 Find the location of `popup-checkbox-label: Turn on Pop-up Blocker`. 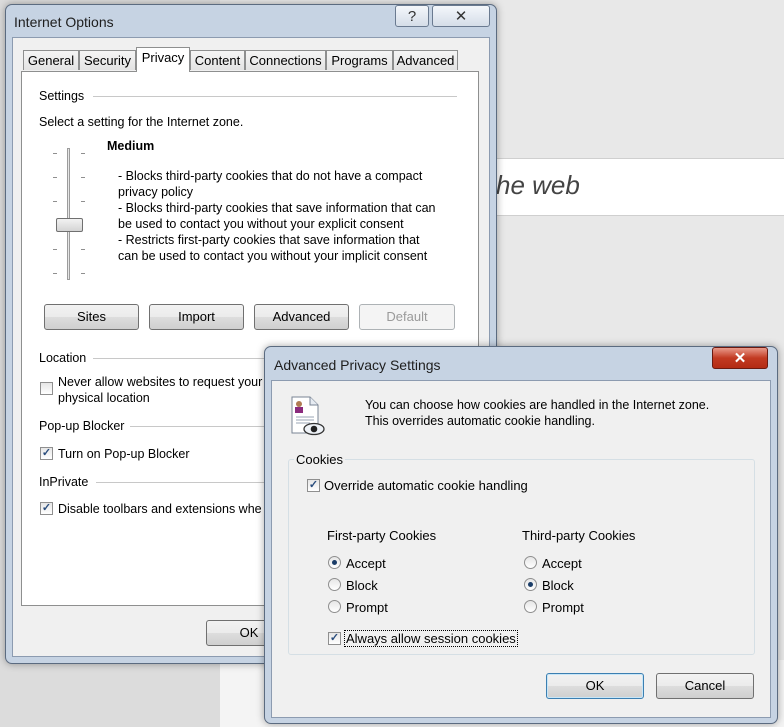

popup-checkbox-label: Turn on Pop-up Blocker is located at coordinates (124, 454).